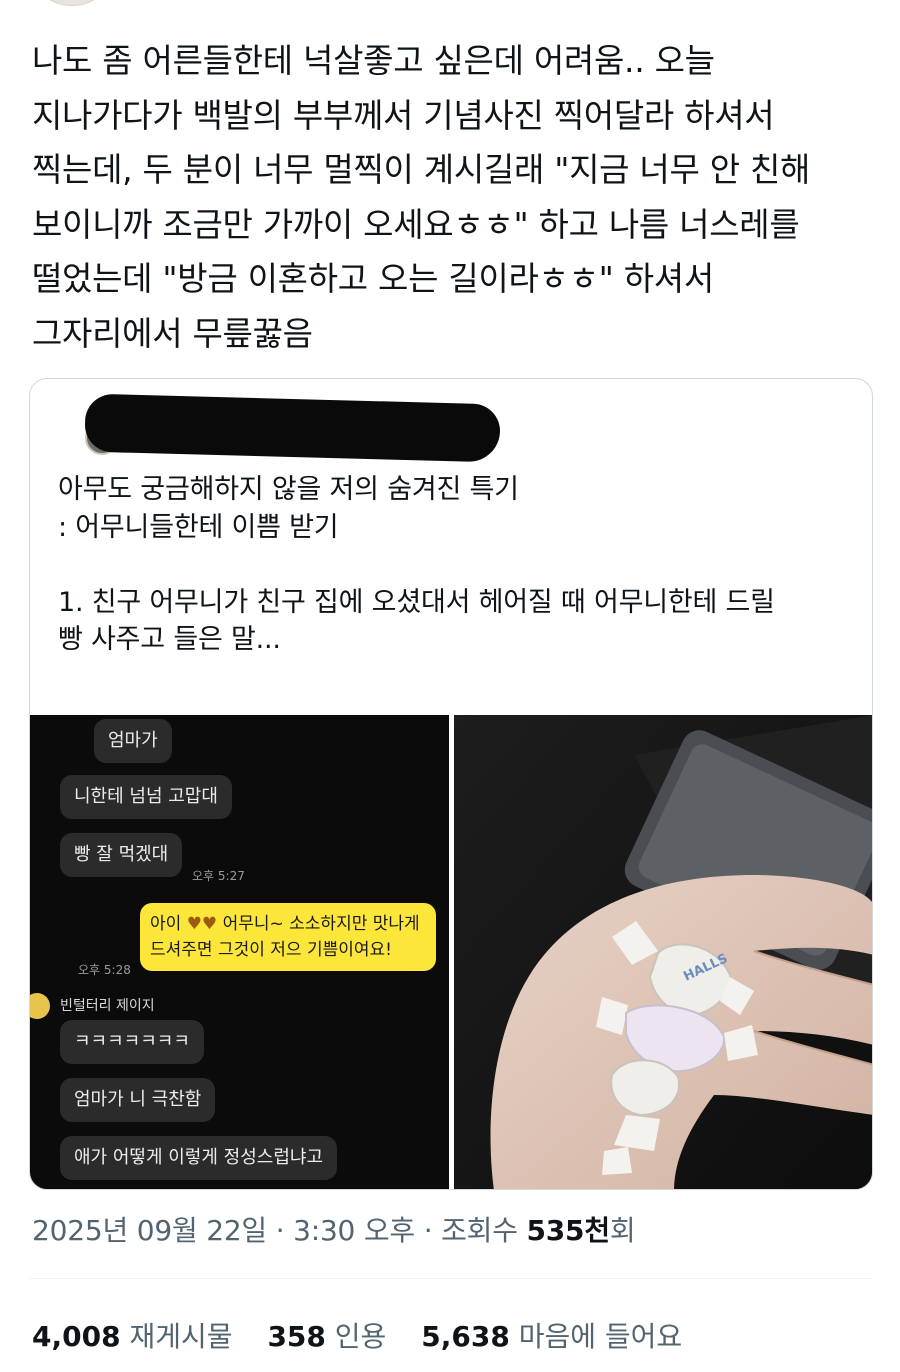 The image size is (900, 1372). Describe the element at coordinates (296, 1336) in the screenshot. I see `quote-count: 358` at that location.